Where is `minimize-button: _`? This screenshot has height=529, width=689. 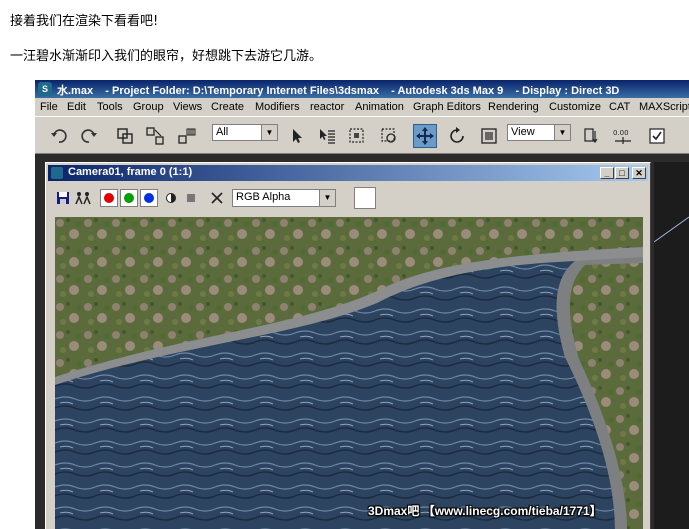
minimize-button: _ is located at coordinates (607, 173).